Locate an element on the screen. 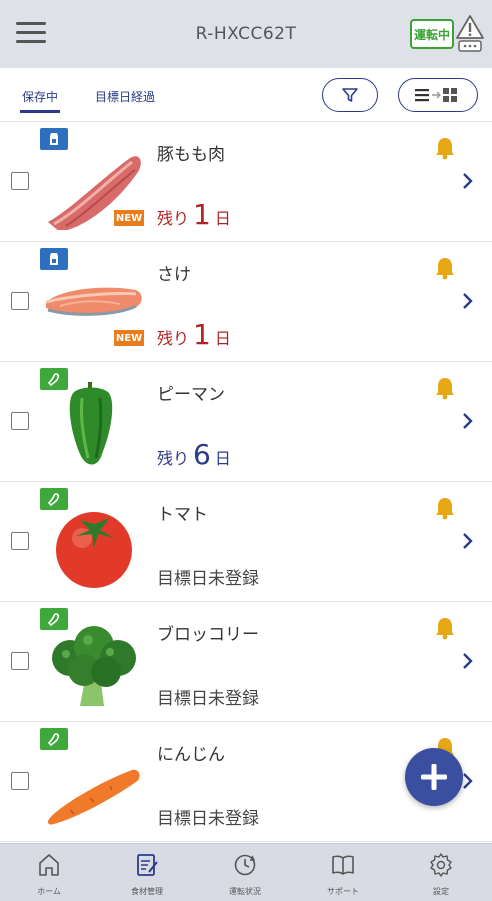 This screenshot has height=901, width=492. days-remaining: 残り 6 日 is located at coordinates (194, 454).